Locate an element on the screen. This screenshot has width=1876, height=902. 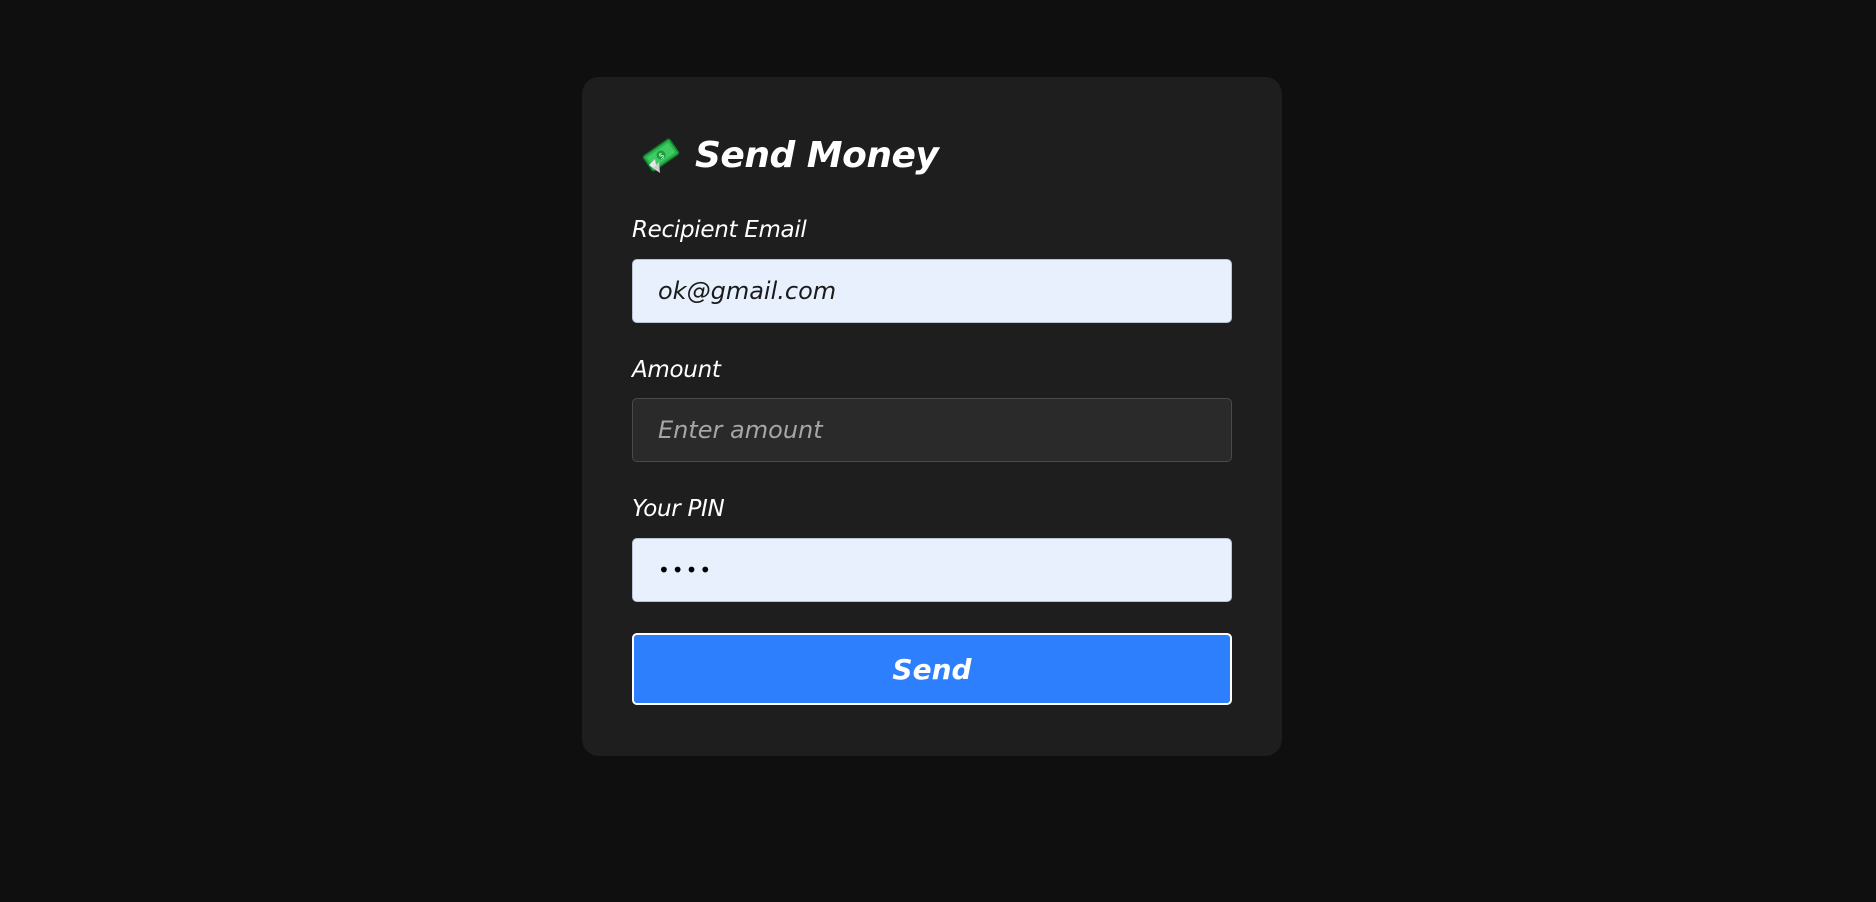
amount-label: Amount is located at coordinates (676, 370).